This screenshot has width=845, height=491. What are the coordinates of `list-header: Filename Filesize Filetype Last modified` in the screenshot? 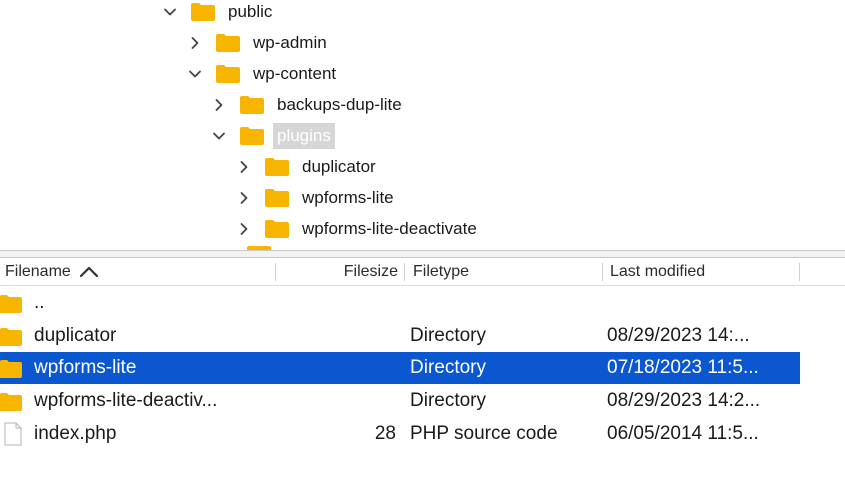 It's located at (422, 272).